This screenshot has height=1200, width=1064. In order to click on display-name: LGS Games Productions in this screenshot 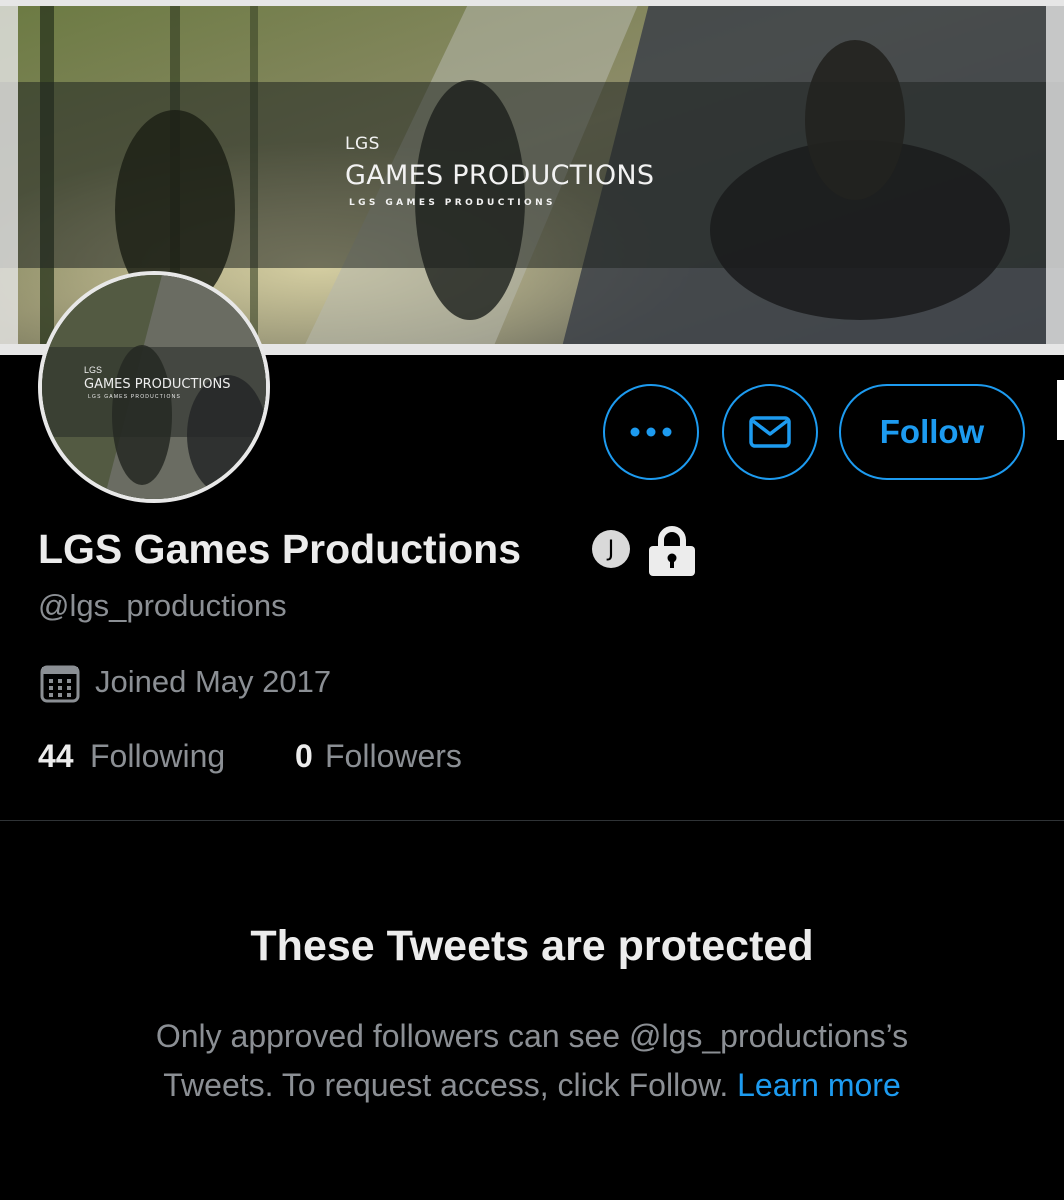, I will do `click(279, 549)`.